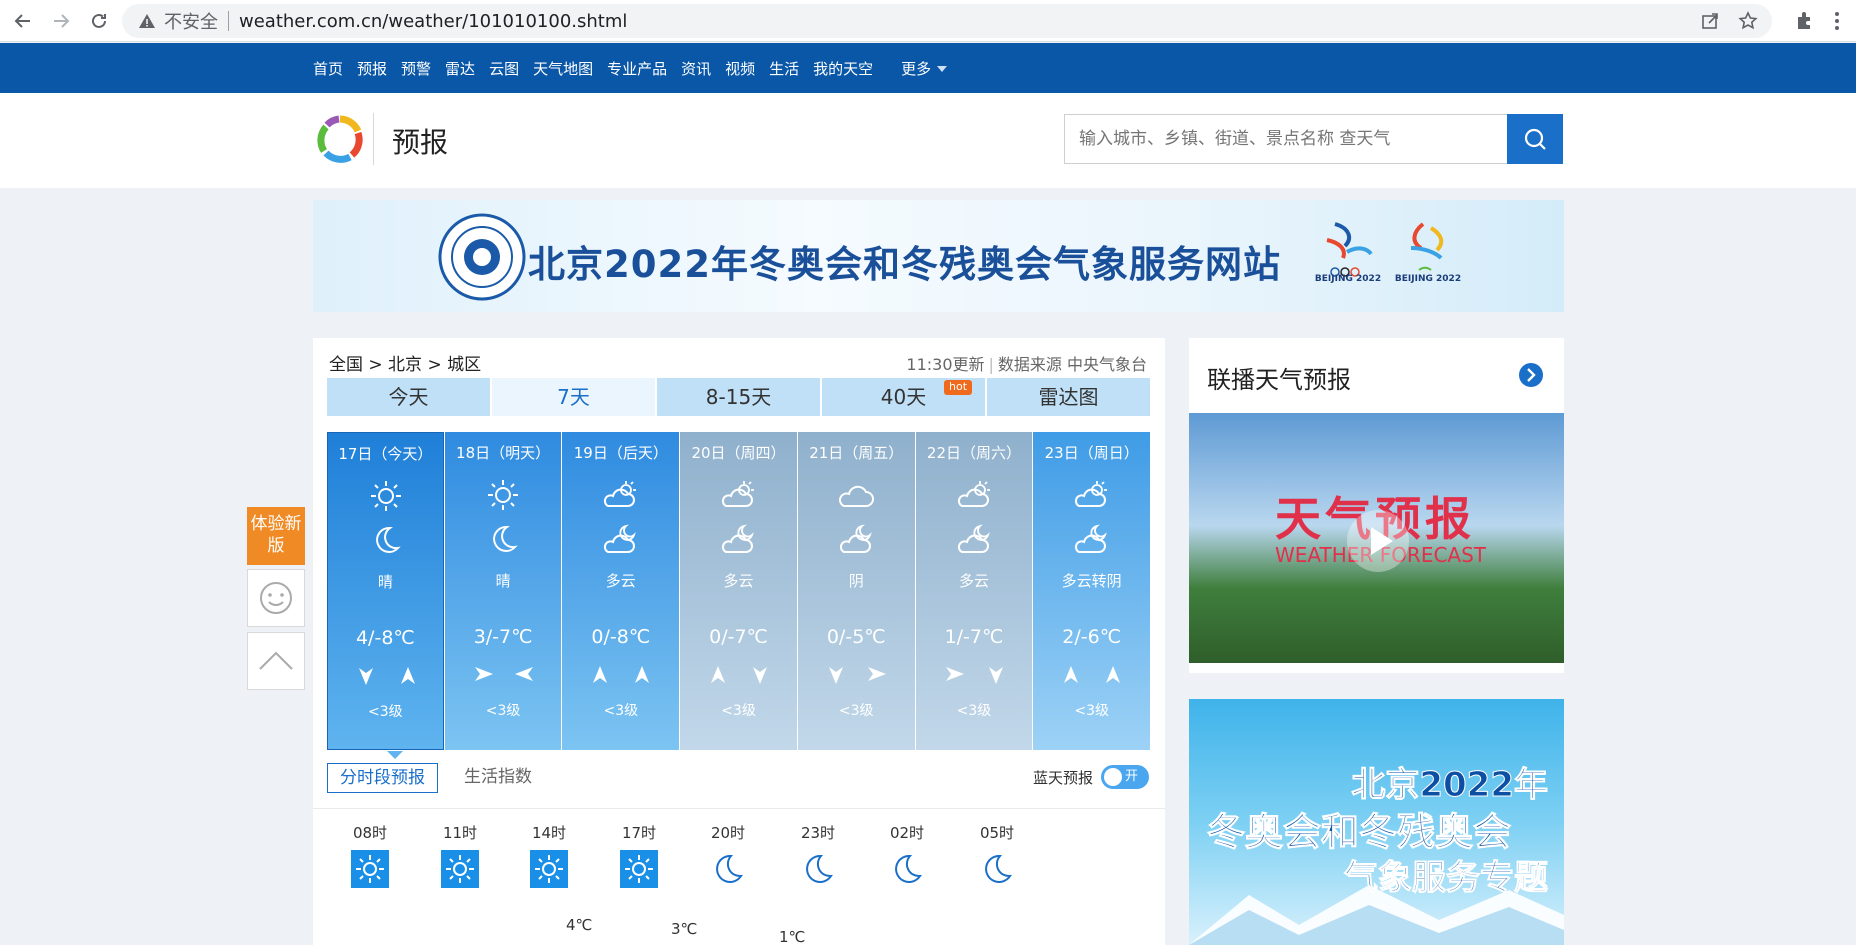  What do you see at coordinates (276, 536) in the screenshot?
I see `try-new-version-button: 体验新版` at bounding box center [276, 536].